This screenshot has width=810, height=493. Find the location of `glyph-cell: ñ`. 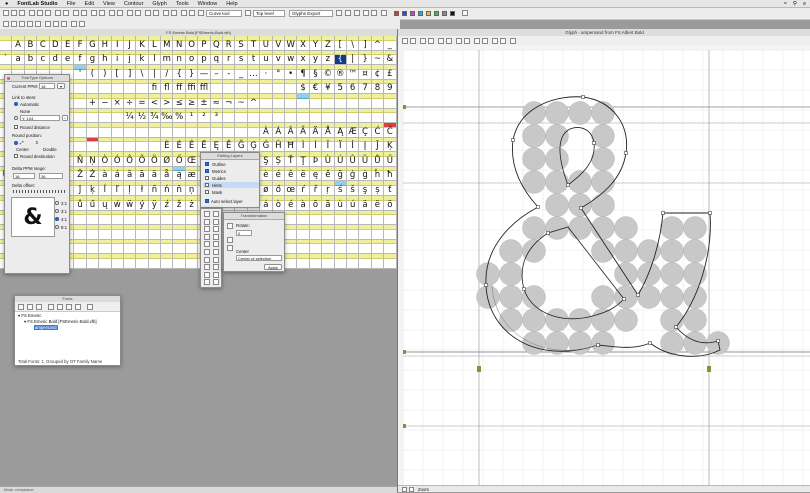

glyph-cell: ñ is located at coordinates (155, 189).